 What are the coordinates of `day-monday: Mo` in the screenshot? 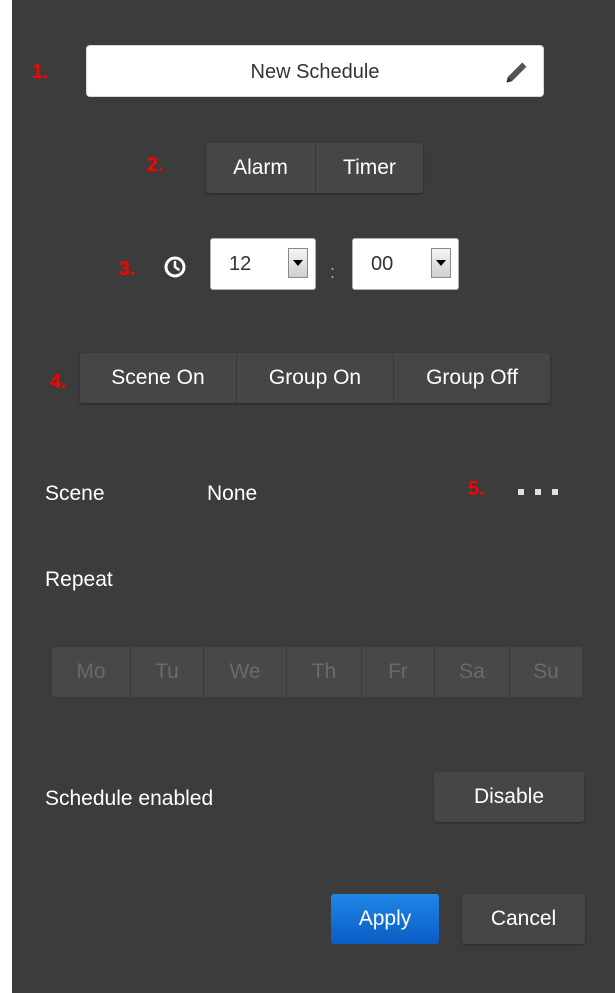 It's located at (91, 672).